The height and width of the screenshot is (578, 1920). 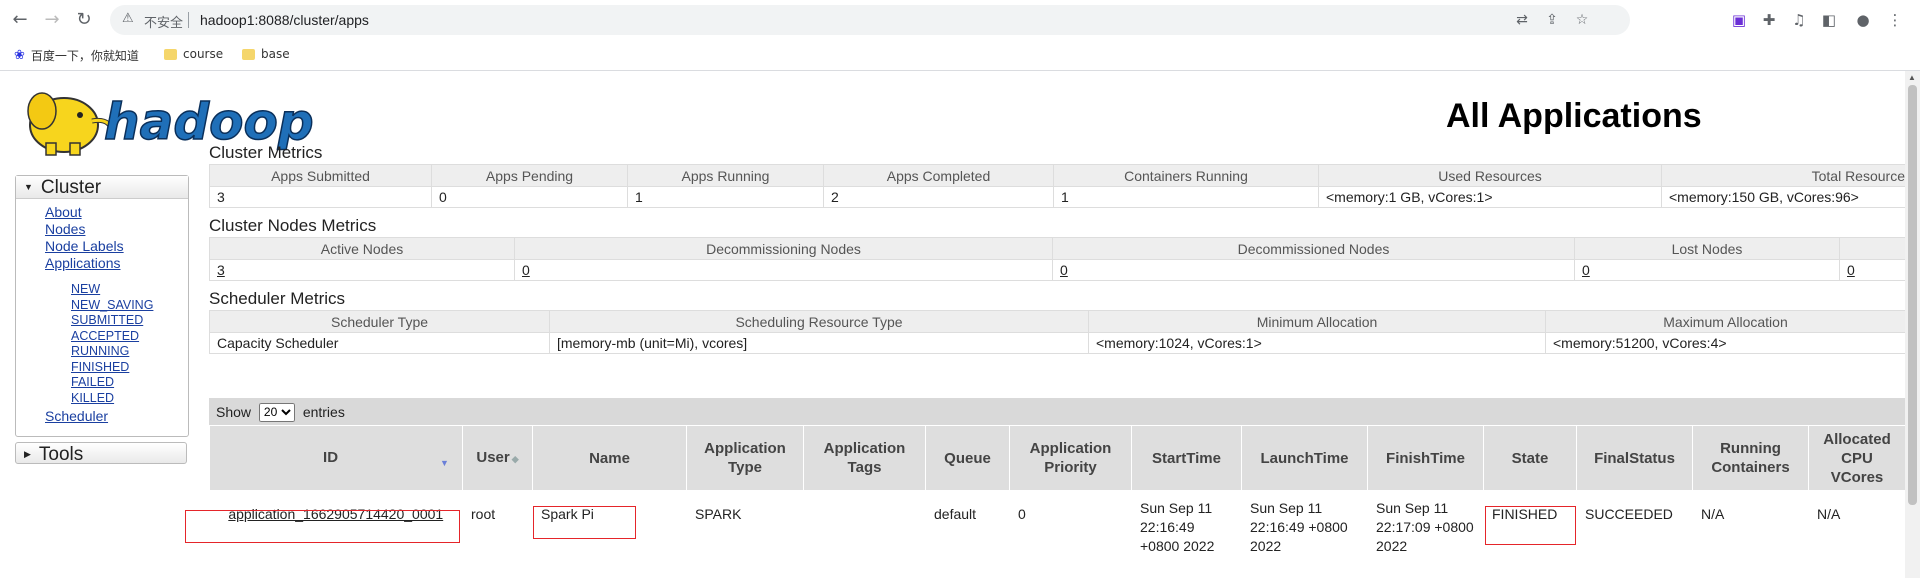 What do you see at coordinates (1912, 77) in the screenshot?
I see `scroll-up-icon: ▲` at bounding box center [1912, 77].